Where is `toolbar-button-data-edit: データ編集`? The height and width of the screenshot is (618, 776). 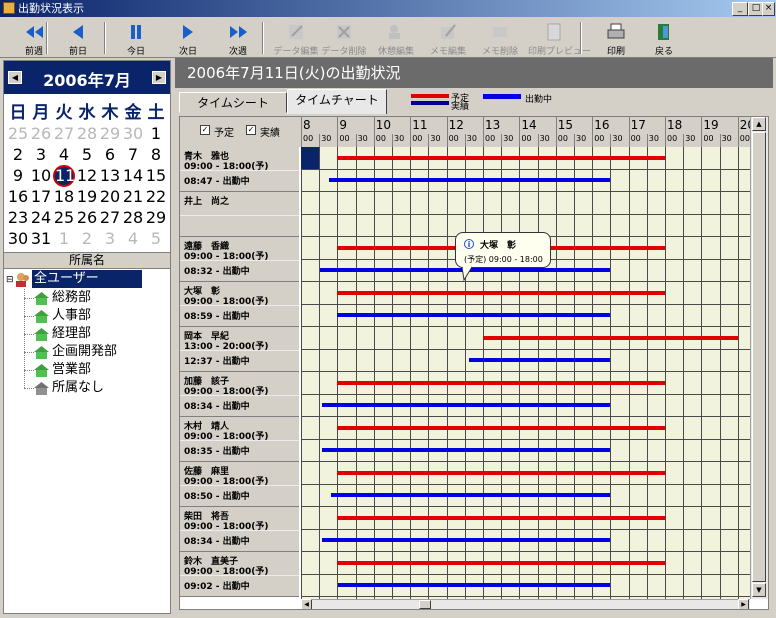 toolbar-button-data-edit: データ編集 is located at coordinates (296, 38).